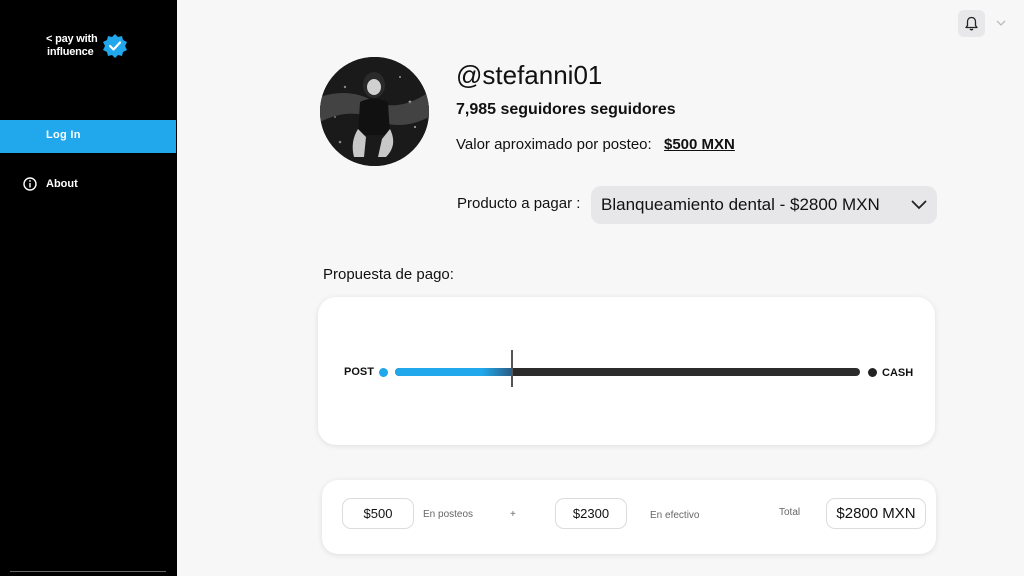 This screenshot has width=1024, height=576. I want to click on username: @stefanni01, so click(529, 75).